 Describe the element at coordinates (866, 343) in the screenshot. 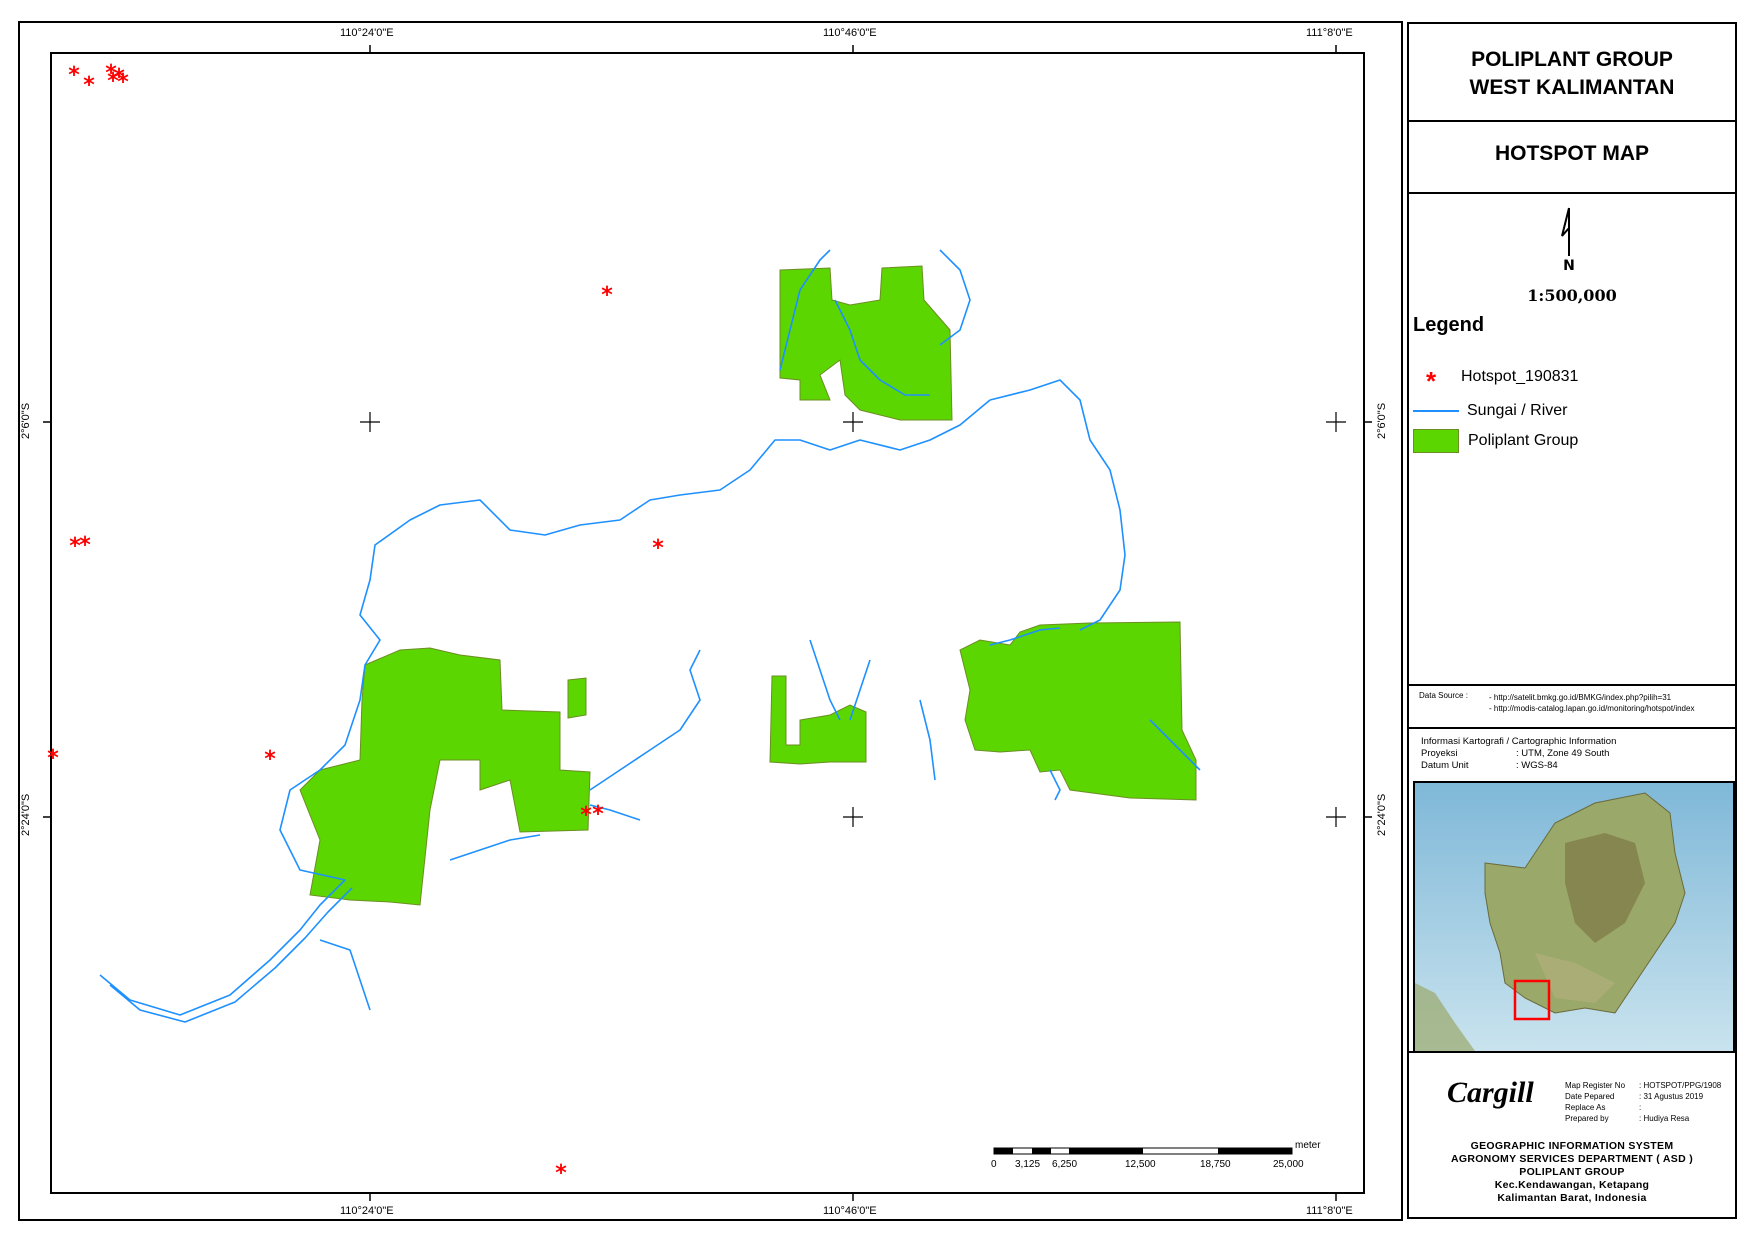

I see `plantation-north` at that location.